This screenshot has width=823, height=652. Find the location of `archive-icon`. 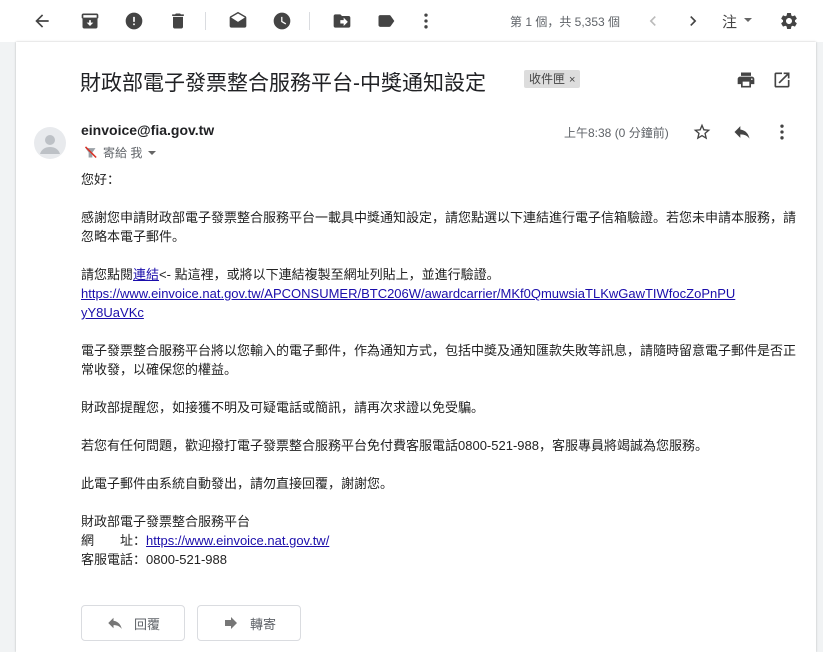

archive-icon is located at coordinates (90, 21).